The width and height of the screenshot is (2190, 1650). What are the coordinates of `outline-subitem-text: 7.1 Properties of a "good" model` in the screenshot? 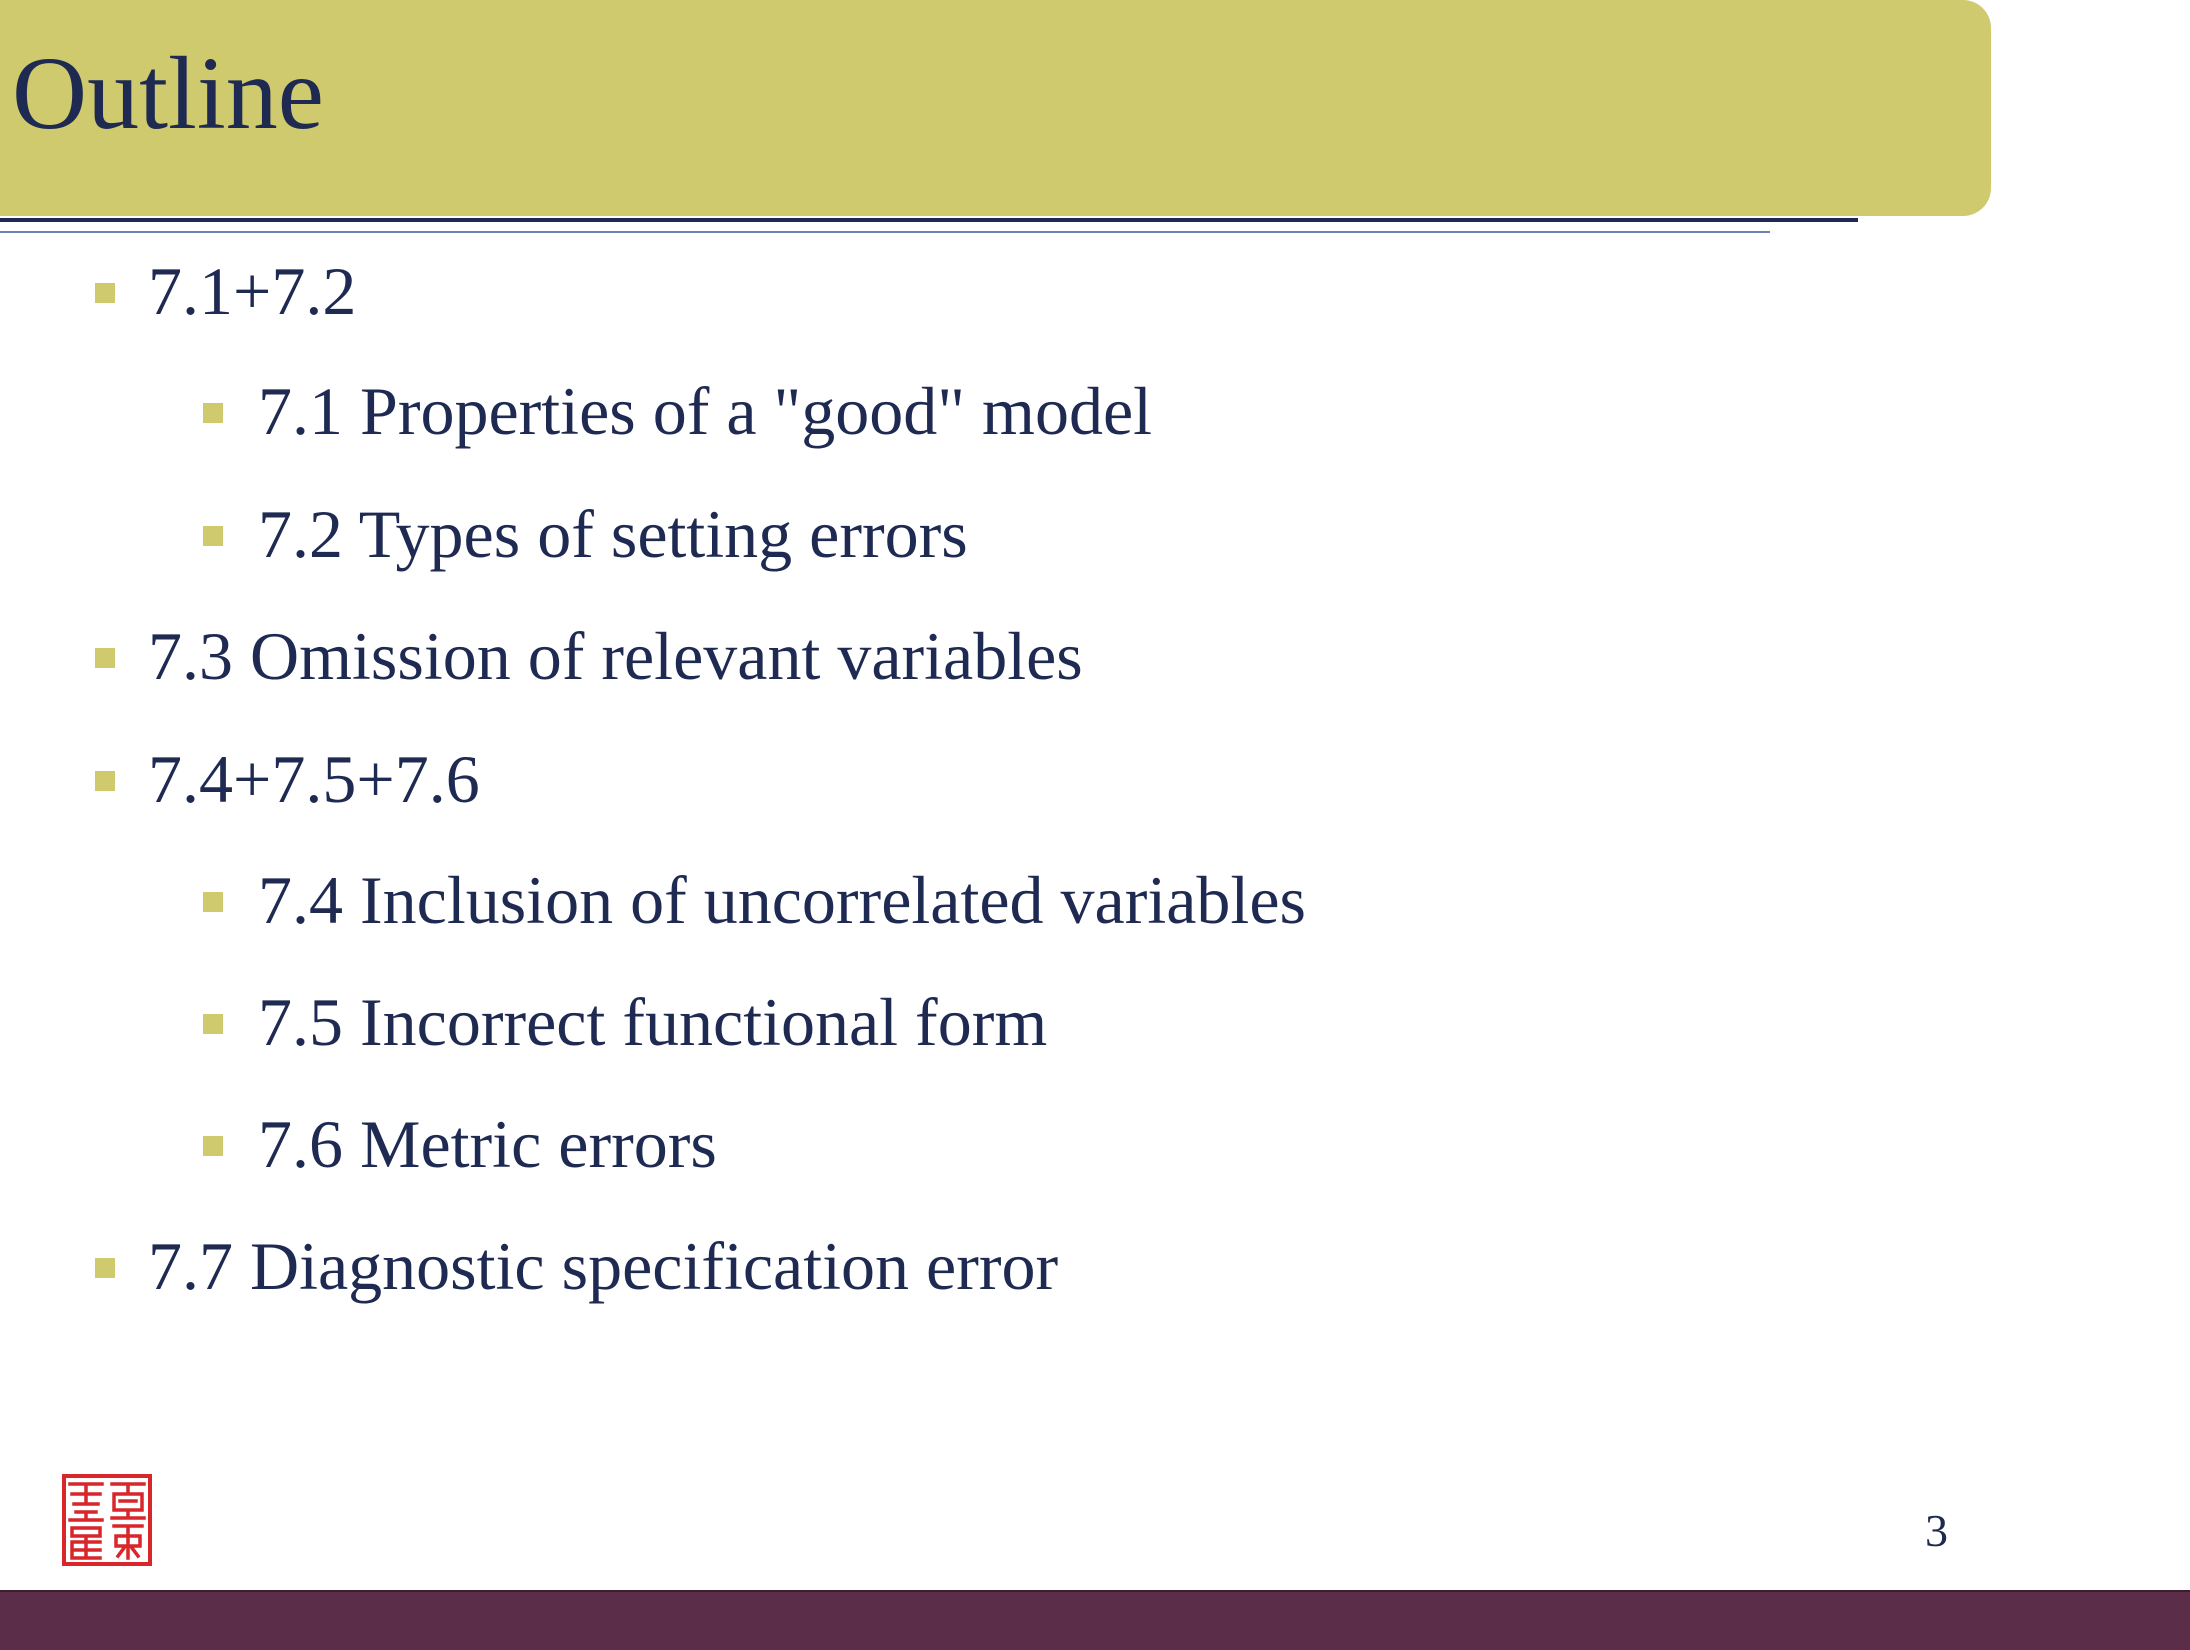 It's located at (705, 411).